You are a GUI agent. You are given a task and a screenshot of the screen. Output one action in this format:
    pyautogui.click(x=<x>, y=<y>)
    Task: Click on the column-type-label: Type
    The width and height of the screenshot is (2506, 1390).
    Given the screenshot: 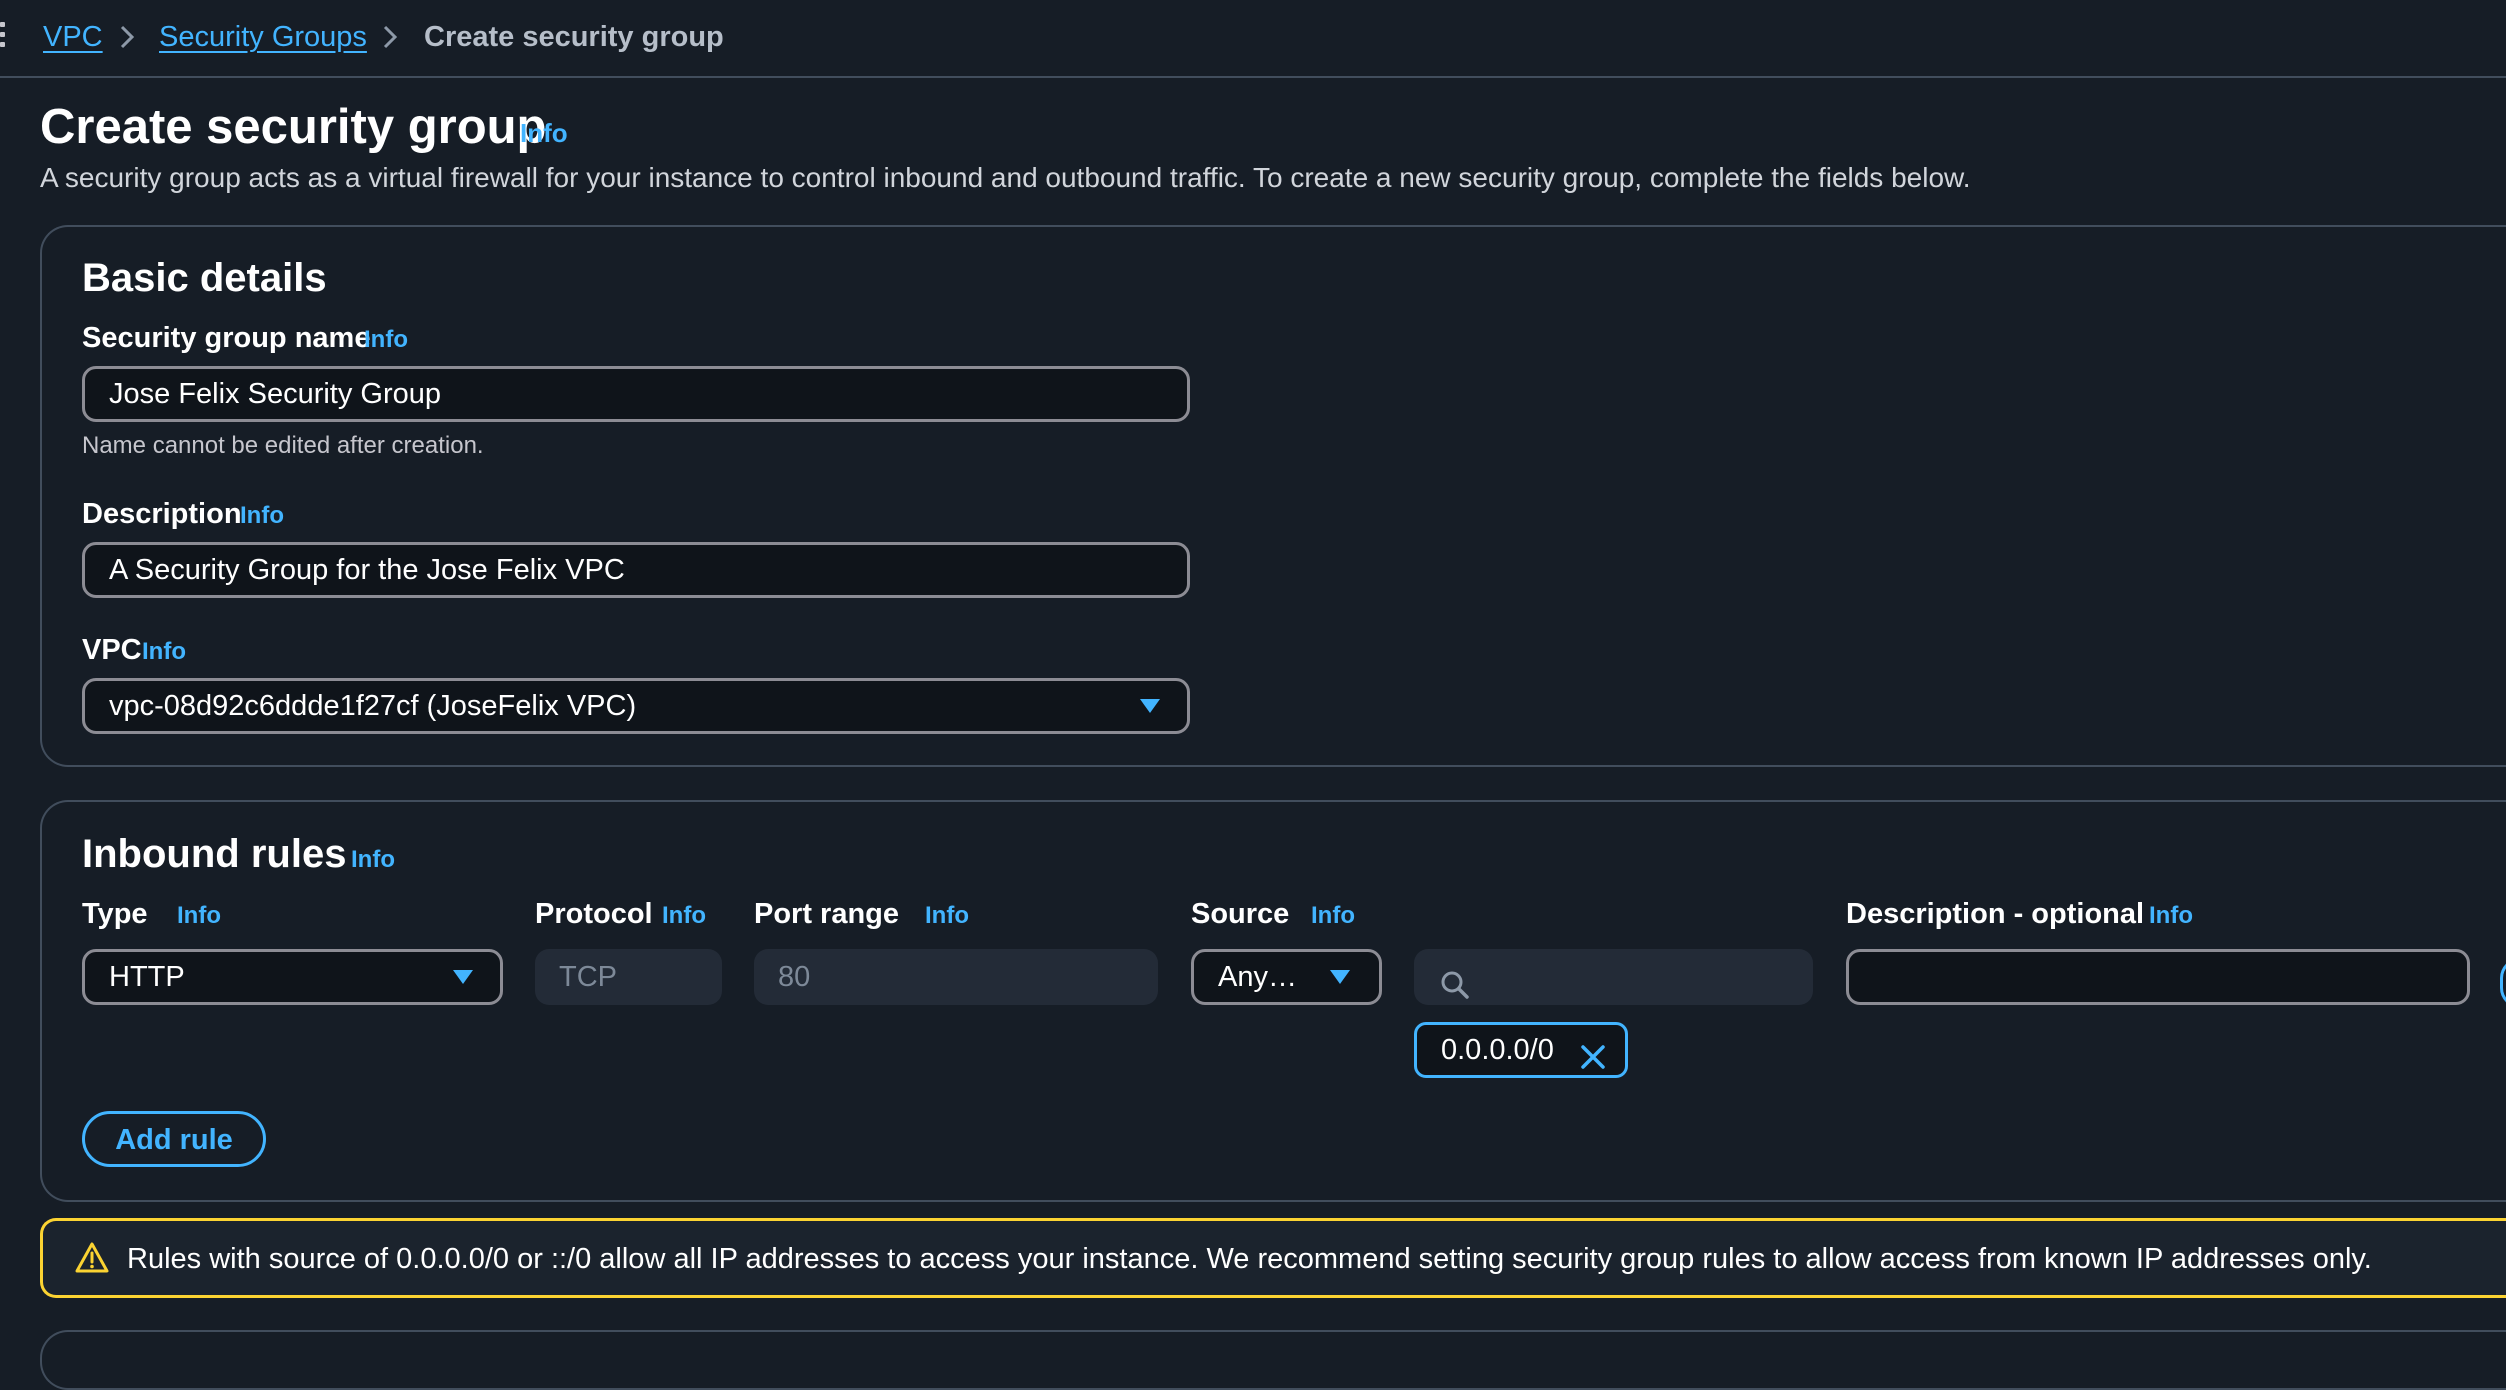 What is the action you would take?
    pyautogui.click(x=115, y=914)
    